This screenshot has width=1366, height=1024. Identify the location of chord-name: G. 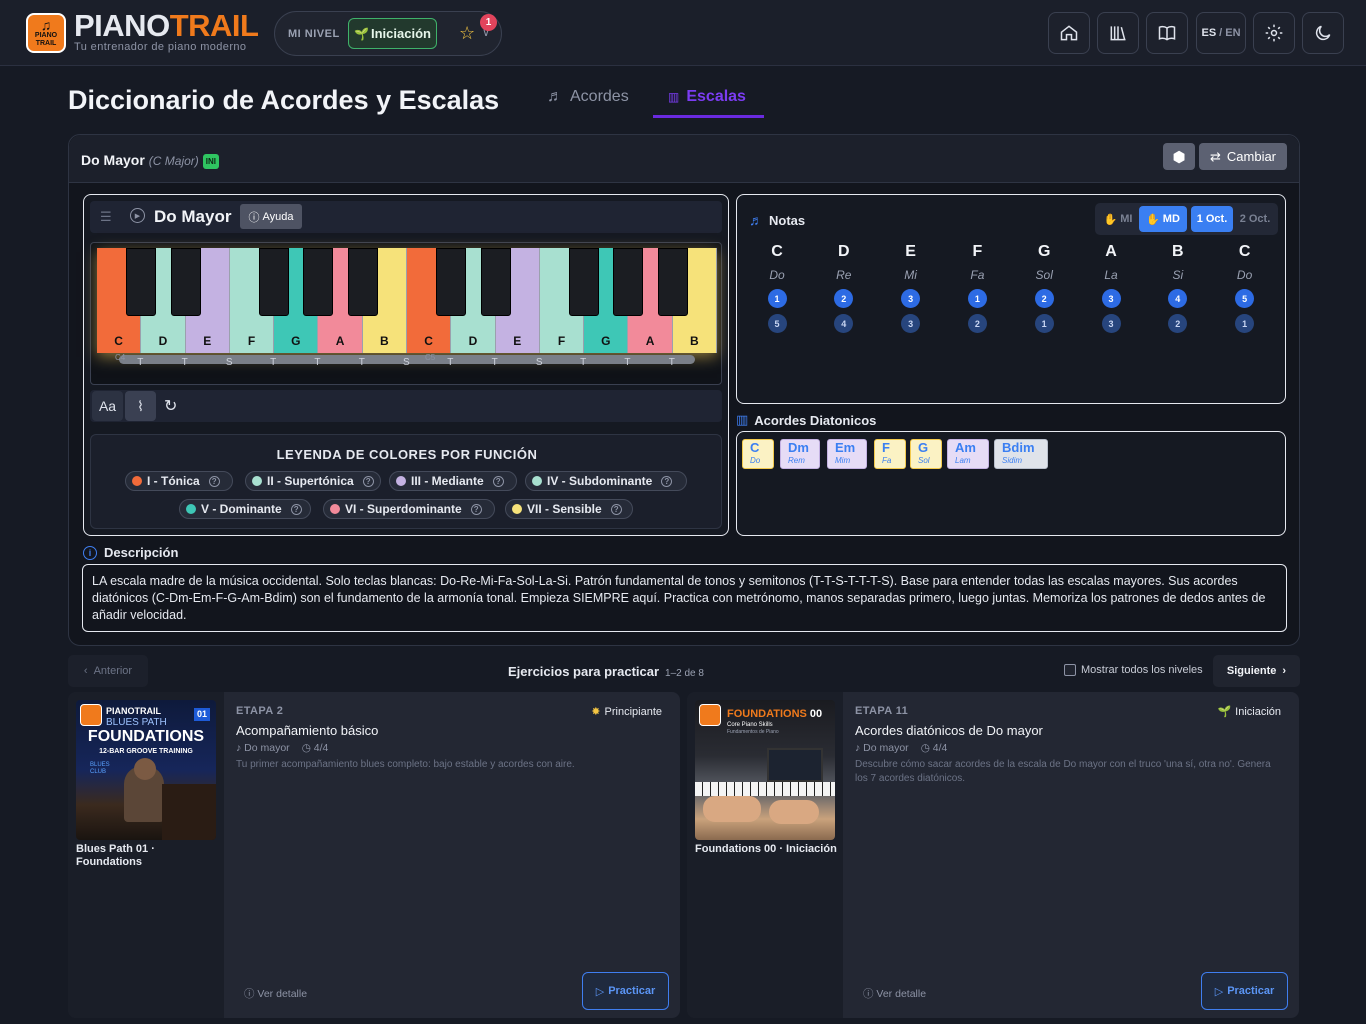
(923, 447).